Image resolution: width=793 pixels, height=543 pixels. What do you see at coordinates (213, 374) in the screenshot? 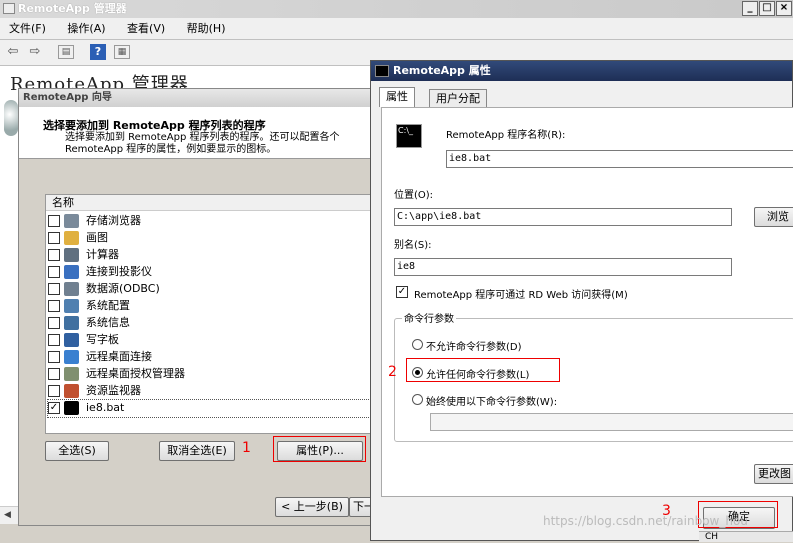
I see `list-item: 远程桌面授权管理器` at bounding box center [213, 374].